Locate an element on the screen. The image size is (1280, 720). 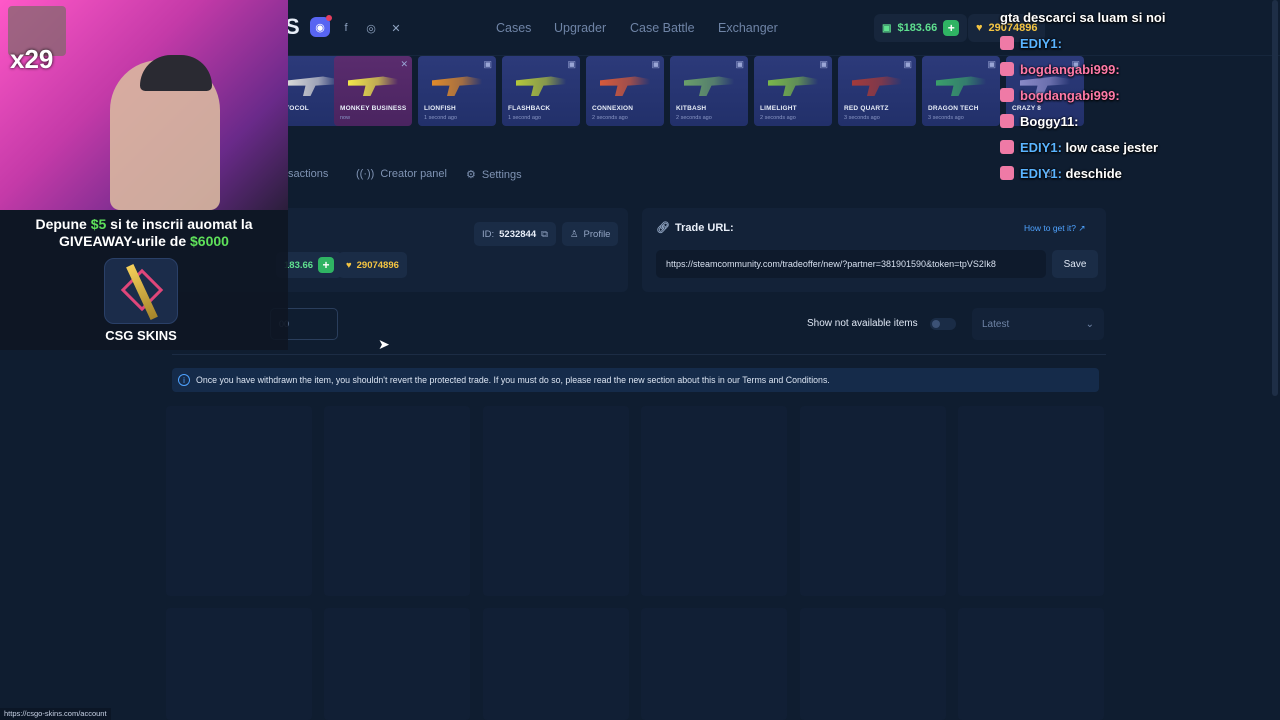
drop-card: ▣ FLASHBACK 1 second ago is located at coordinates (541, 91).